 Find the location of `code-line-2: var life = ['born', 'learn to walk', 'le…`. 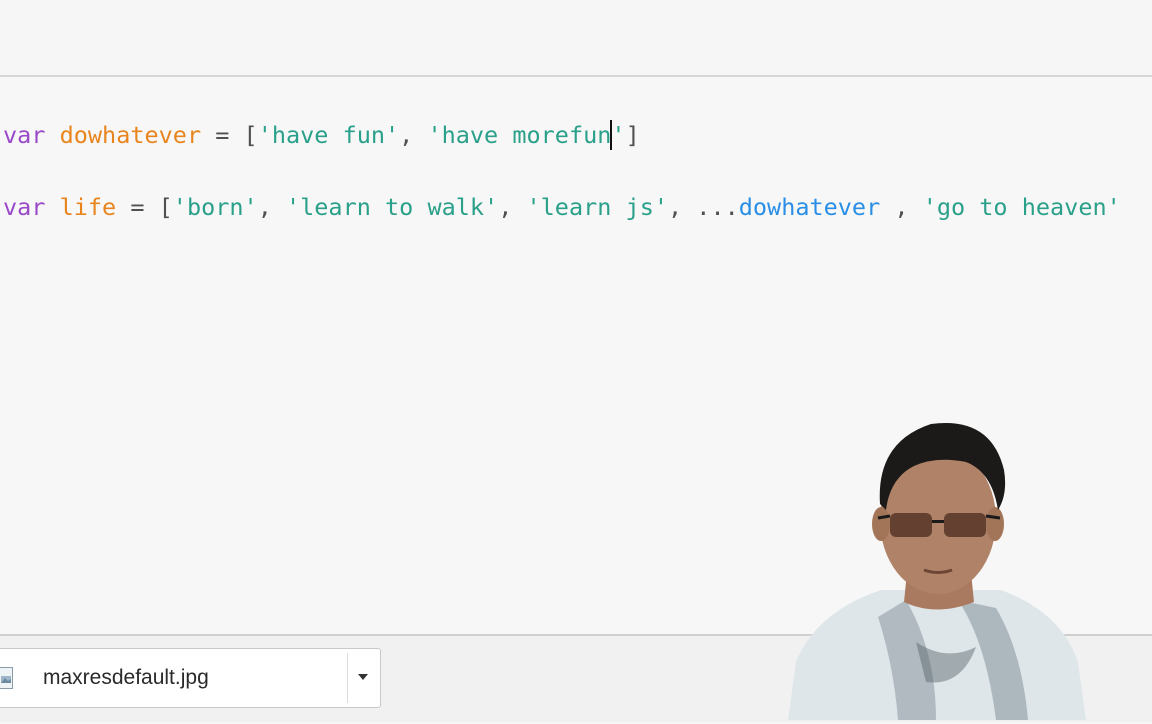

code-line-2: var life = ['born', 'learn to walk', 'le… is located at coordinates (562, 207).